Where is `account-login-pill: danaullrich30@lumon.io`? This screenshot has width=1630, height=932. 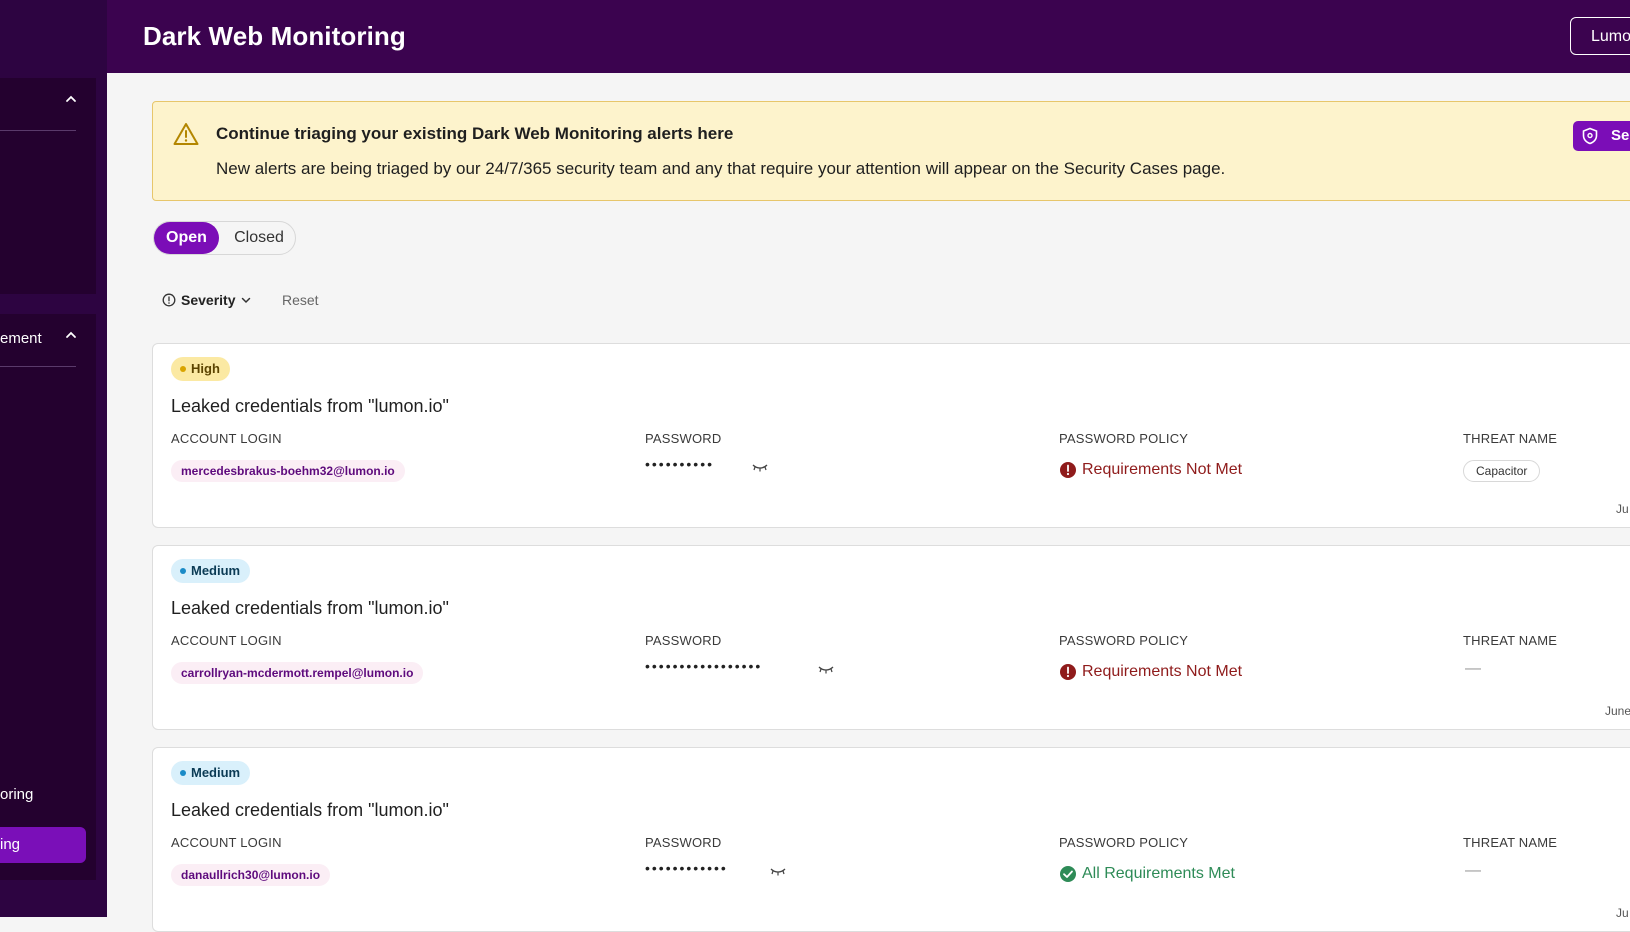 account-login-pill: danaullrich30@lumon.io is located at coordinates (251, 875).